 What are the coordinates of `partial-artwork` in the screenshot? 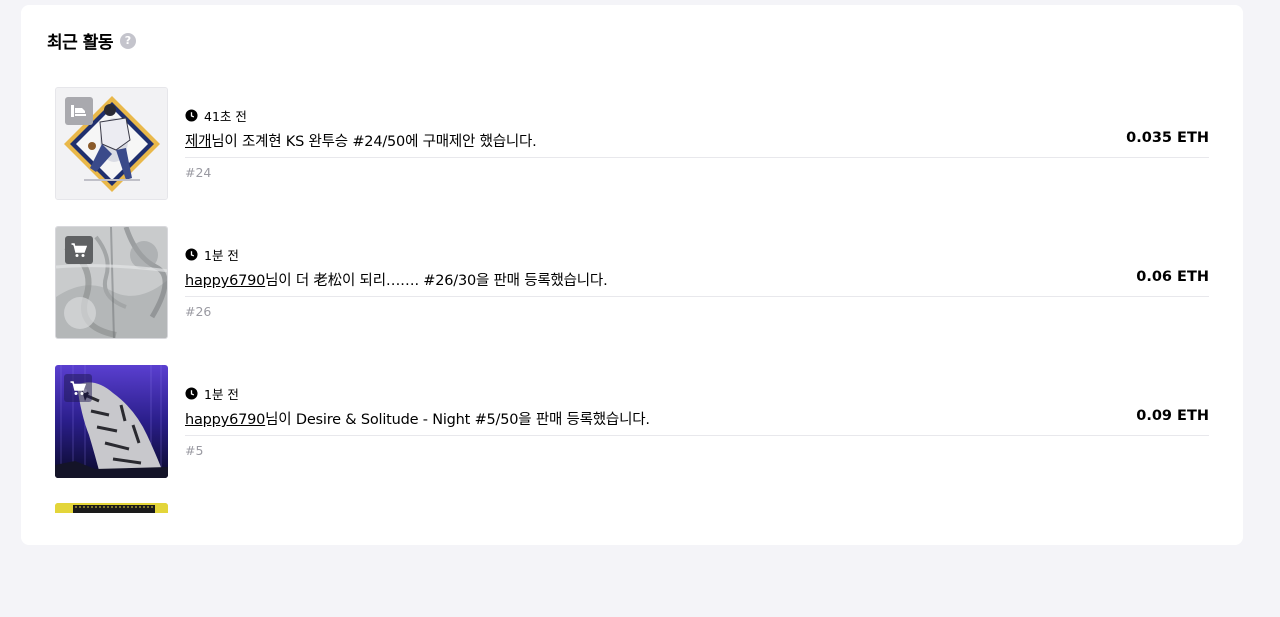 It's located at (111, 508).